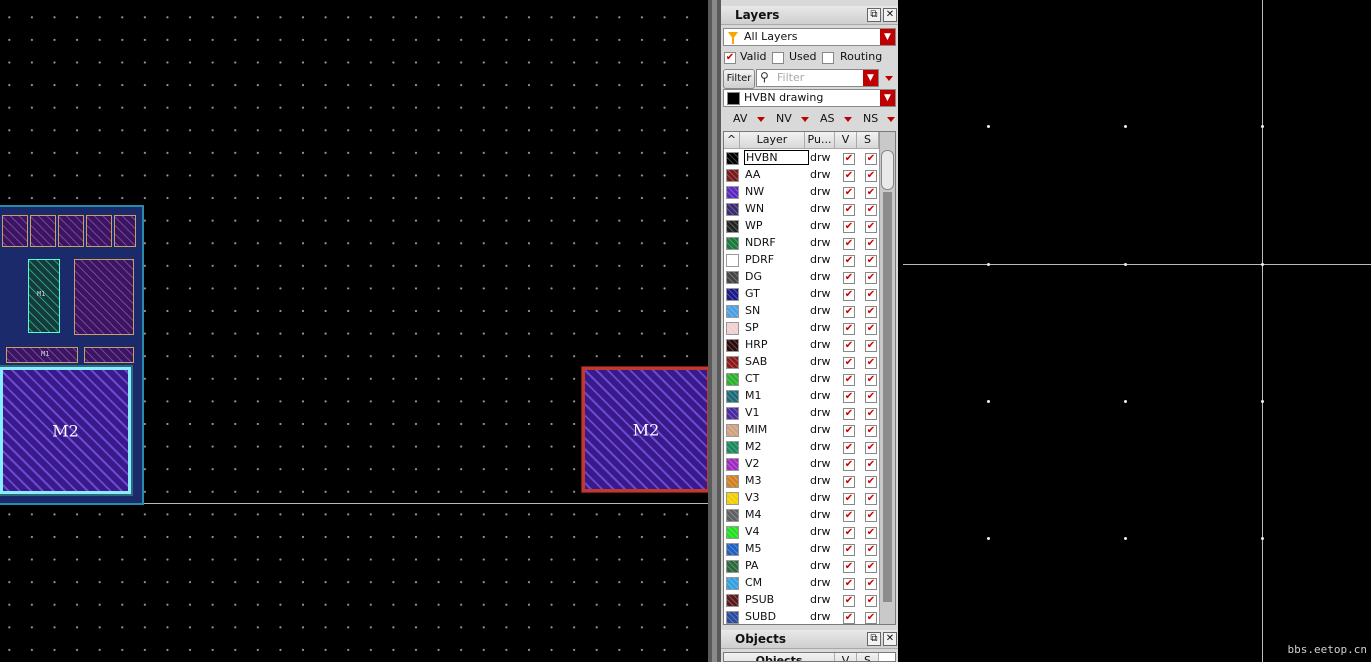 The image size is (1371, 662). Describe the element at coordinates (809, 98) in the screenshot. I see `current-layer-select: HVBN drawing ▼` at that location.